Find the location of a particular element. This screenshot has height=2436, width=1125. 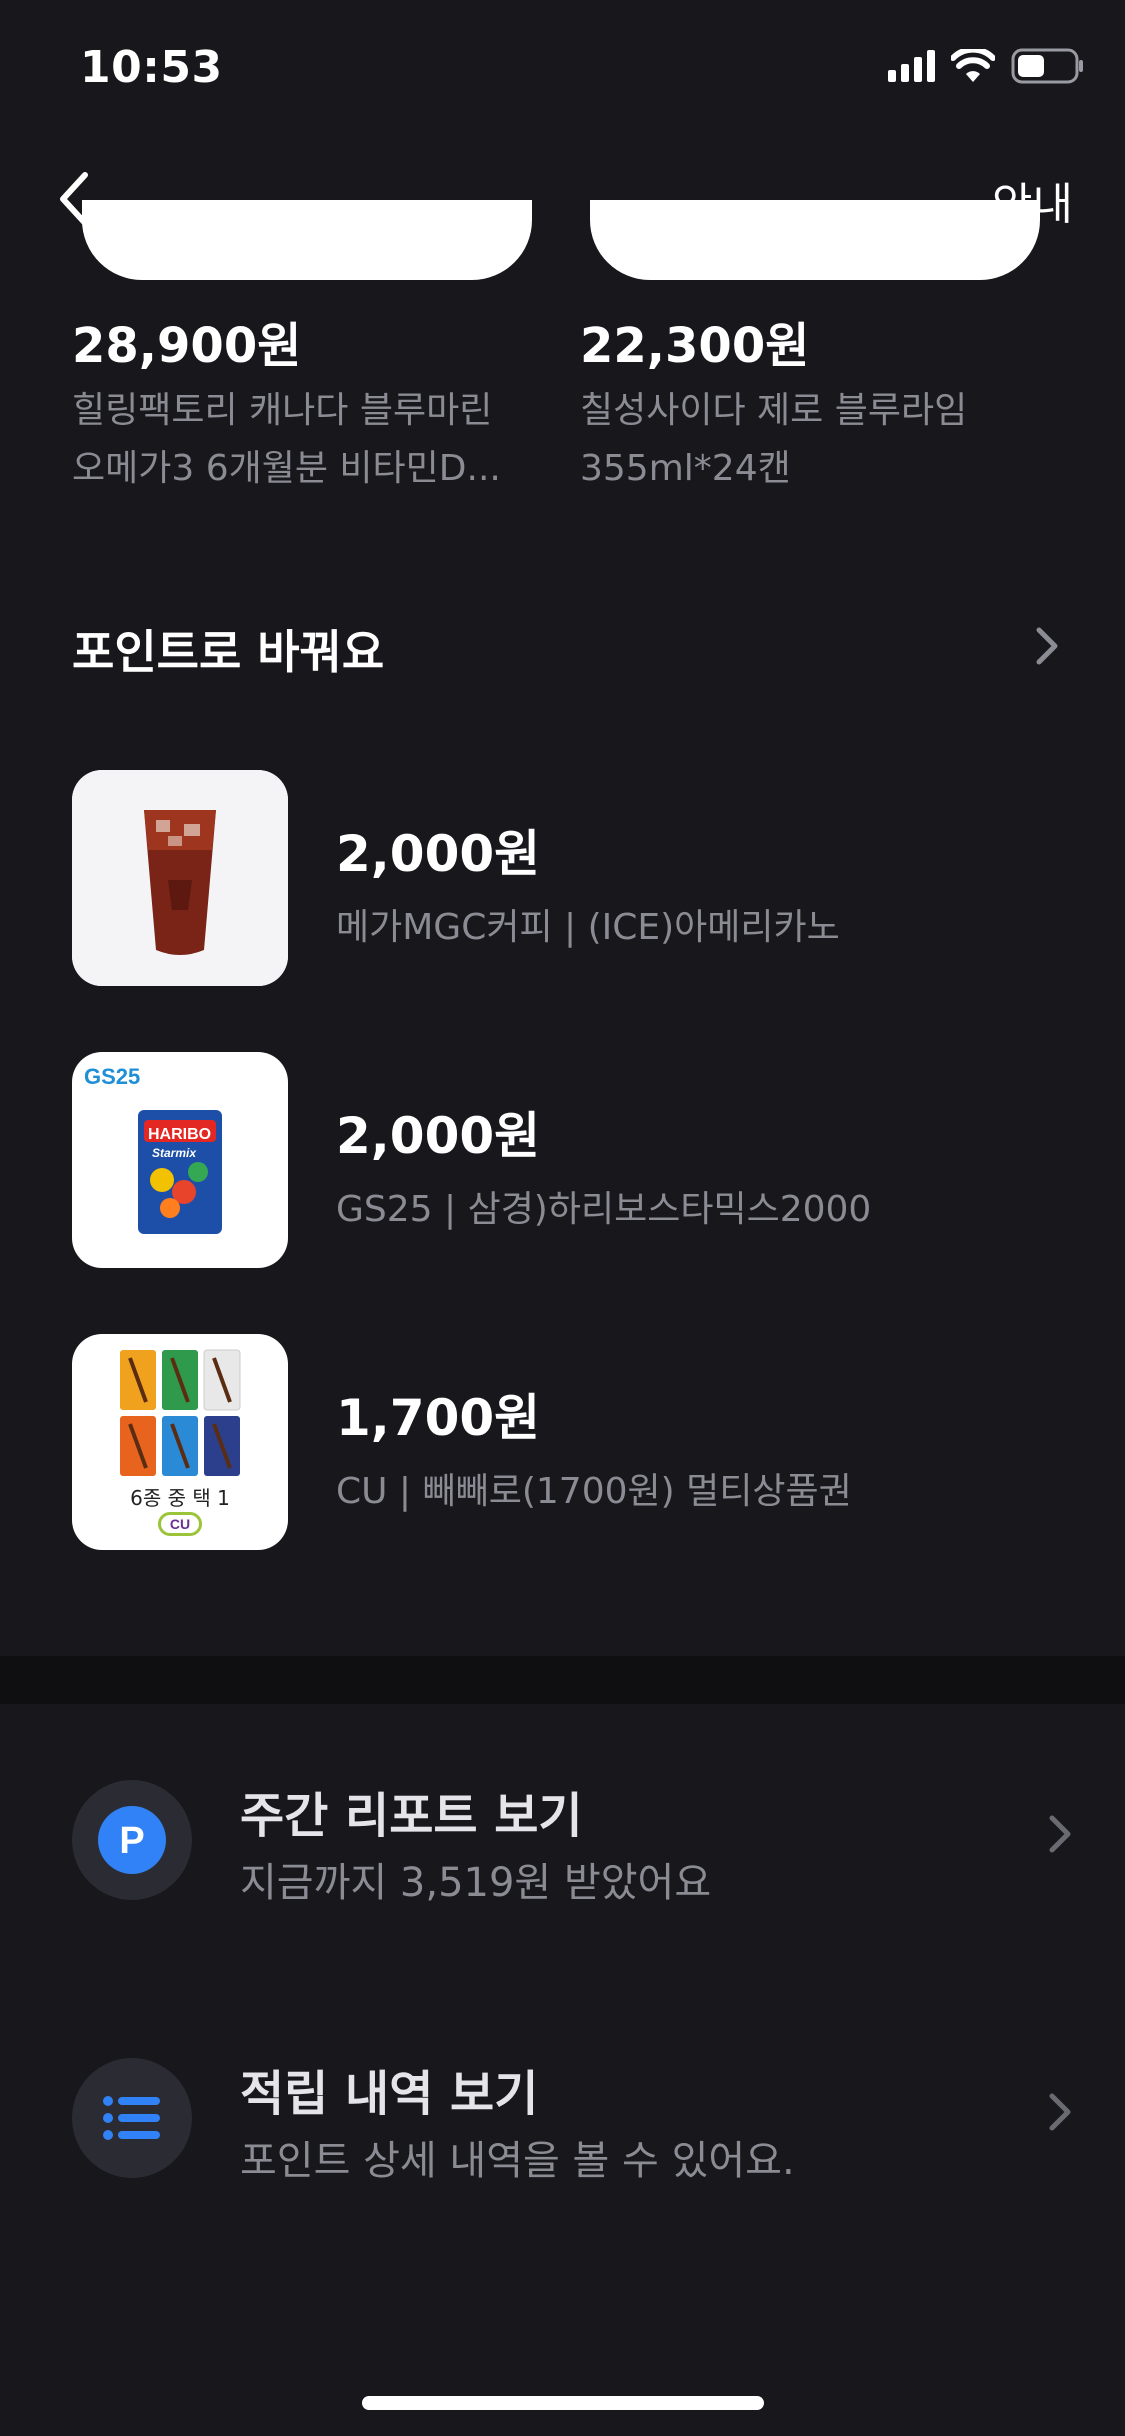

home-indicator is located at coordinates (563, 2403).